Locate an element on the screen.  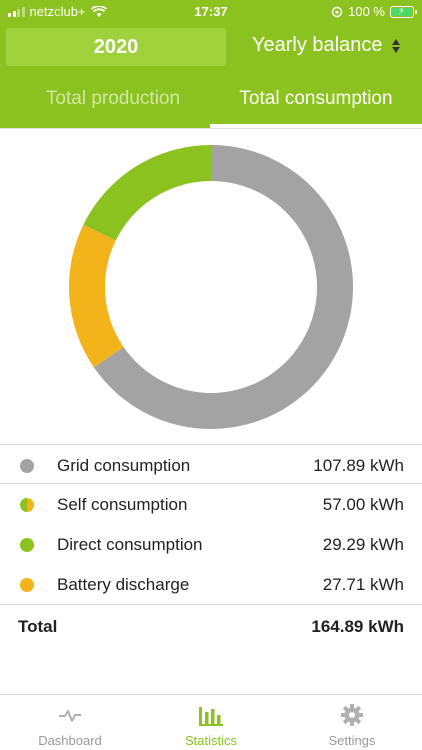
legend-row-total: Total 164.89 kWh is located at coordinates (211, 625).